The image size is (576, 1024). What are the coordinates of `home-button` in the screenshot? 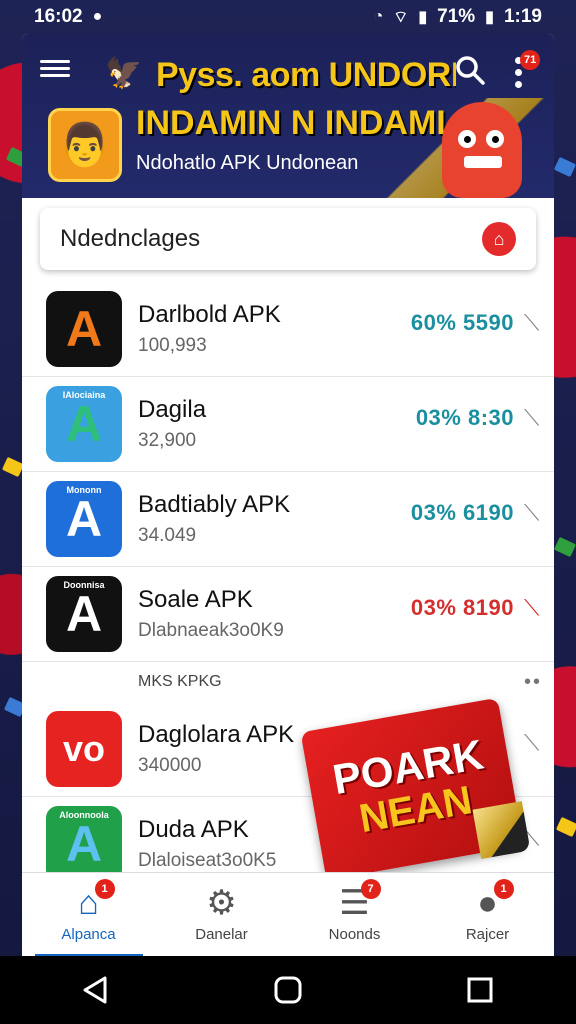 It's located at (288, 990).